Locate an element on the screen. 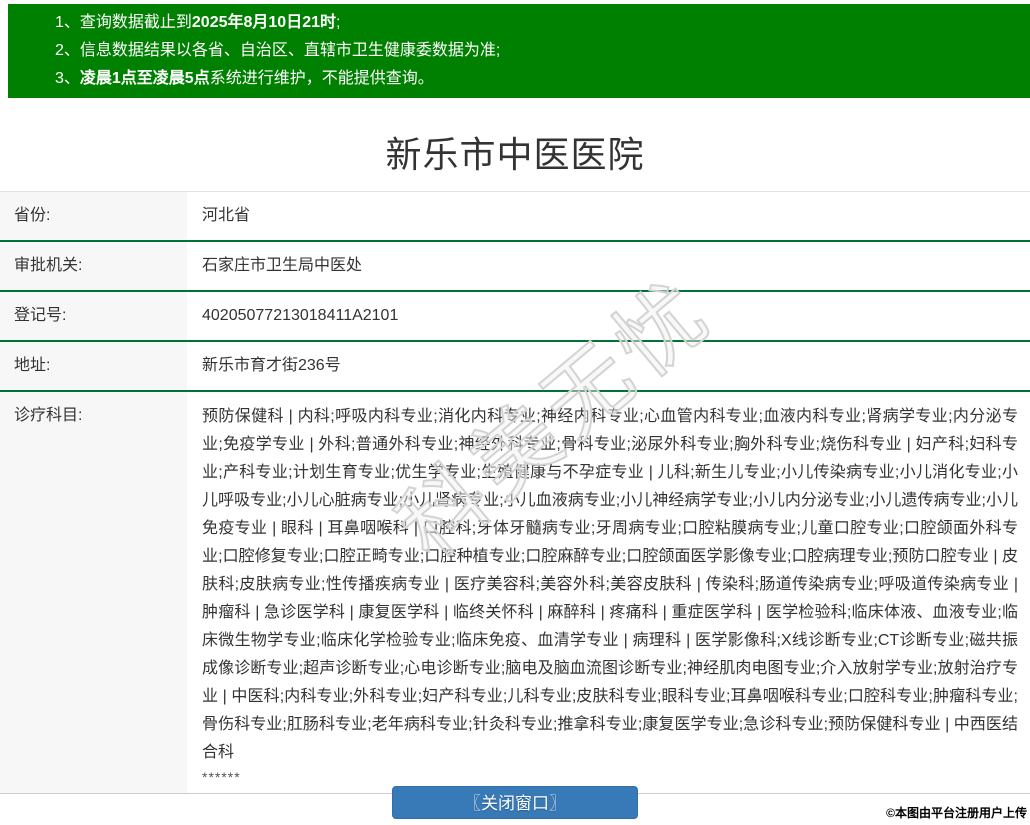 Image resolution: width=1030 pixels, height=825 pixels. stars-line: ****** is located at coordinates (221, 777).